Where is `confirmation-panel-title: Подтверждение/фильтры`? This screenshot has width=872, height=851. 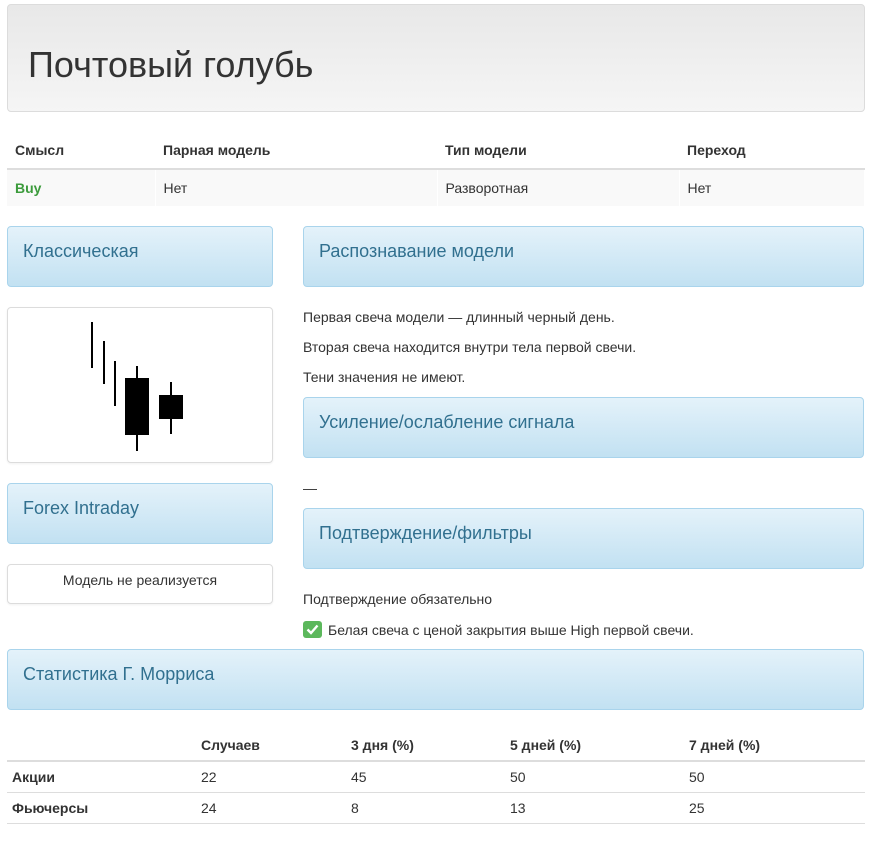 confirmation-panel-title: Подтверждение/фильтры is located at coordinates (425, 533).